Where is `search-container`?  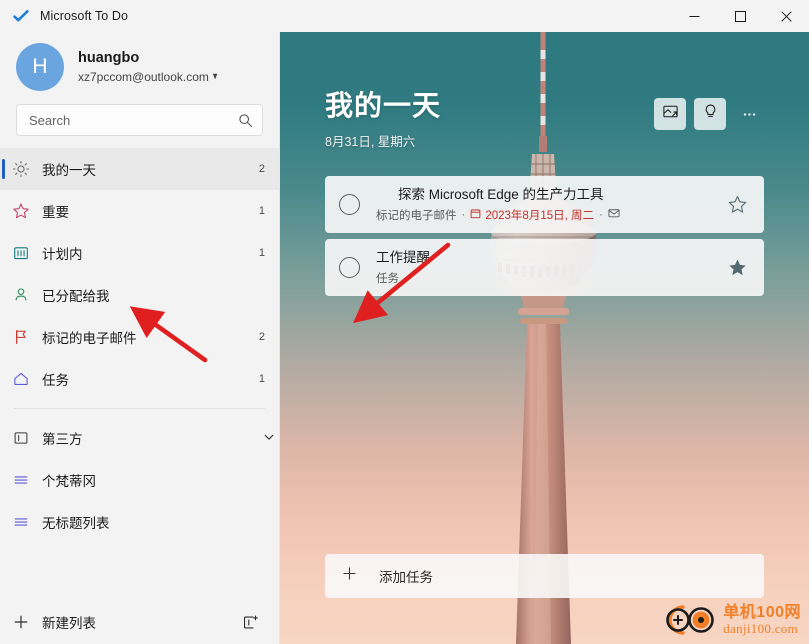 search-container is located at coordinates (139, 125).